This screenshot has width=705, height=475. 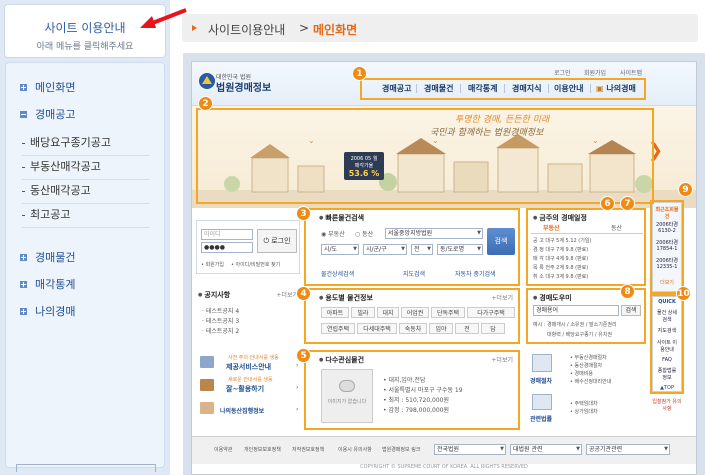 What do you see at coordinates (207, 362) in the screenshot?
I see `guide-book-icon` at bounding box center [207, 362].